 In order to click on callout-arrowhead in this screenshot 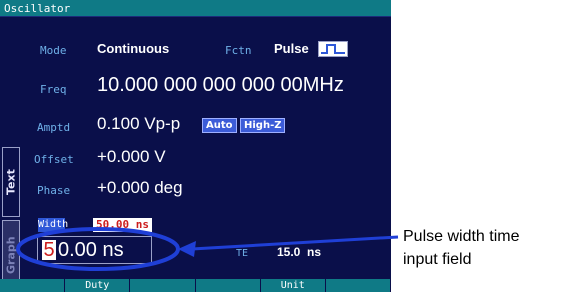, I will do `click(187, 249)`.